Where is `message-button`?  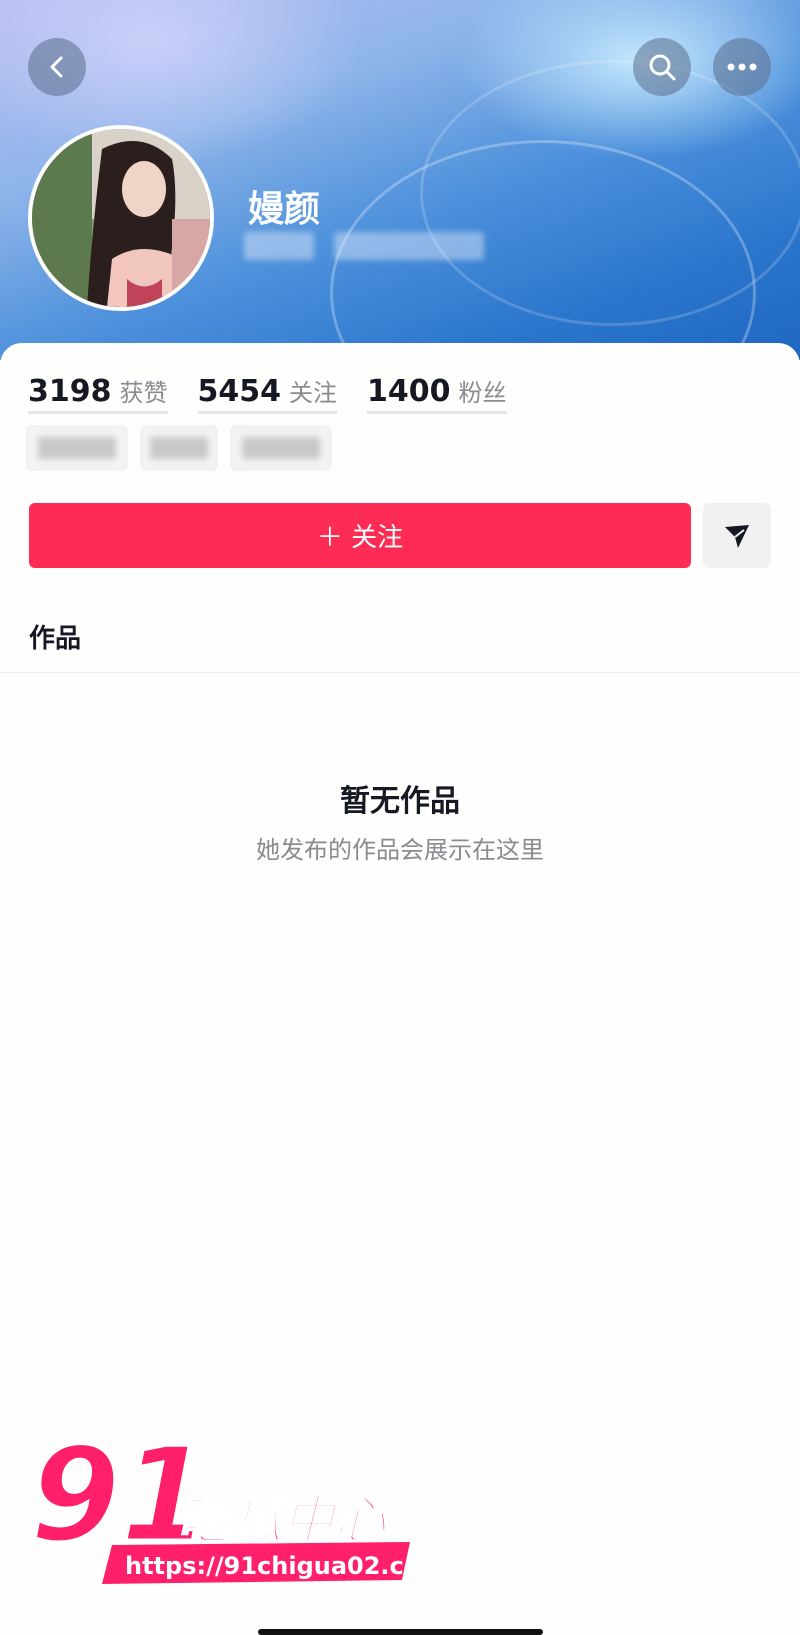
message-button is located at coordinates (737, 535).